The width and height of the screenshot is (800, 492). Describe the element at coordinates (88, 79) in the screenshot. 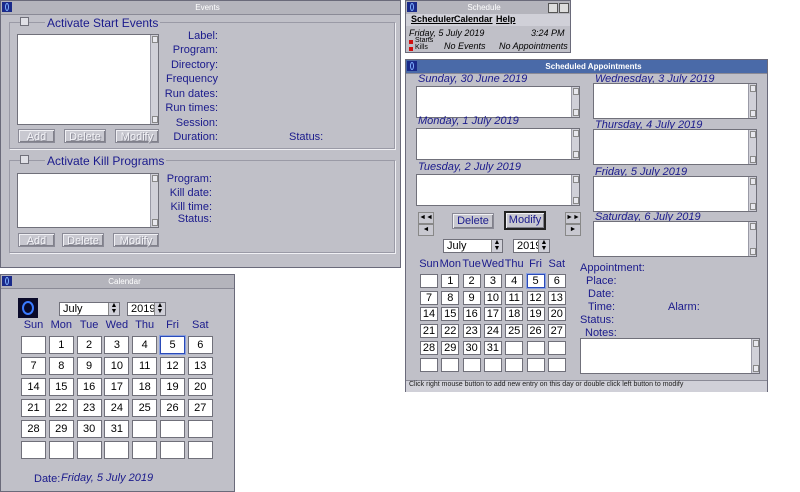

I see `start-events-list` at that location.